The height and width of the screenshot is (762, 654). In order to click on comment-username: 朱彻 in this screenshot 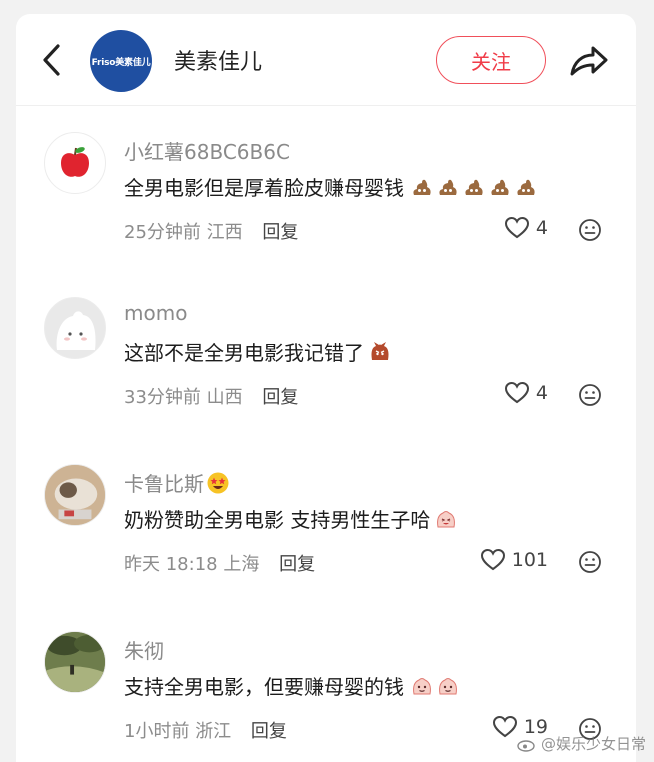, I will do `click(144, 649)`.